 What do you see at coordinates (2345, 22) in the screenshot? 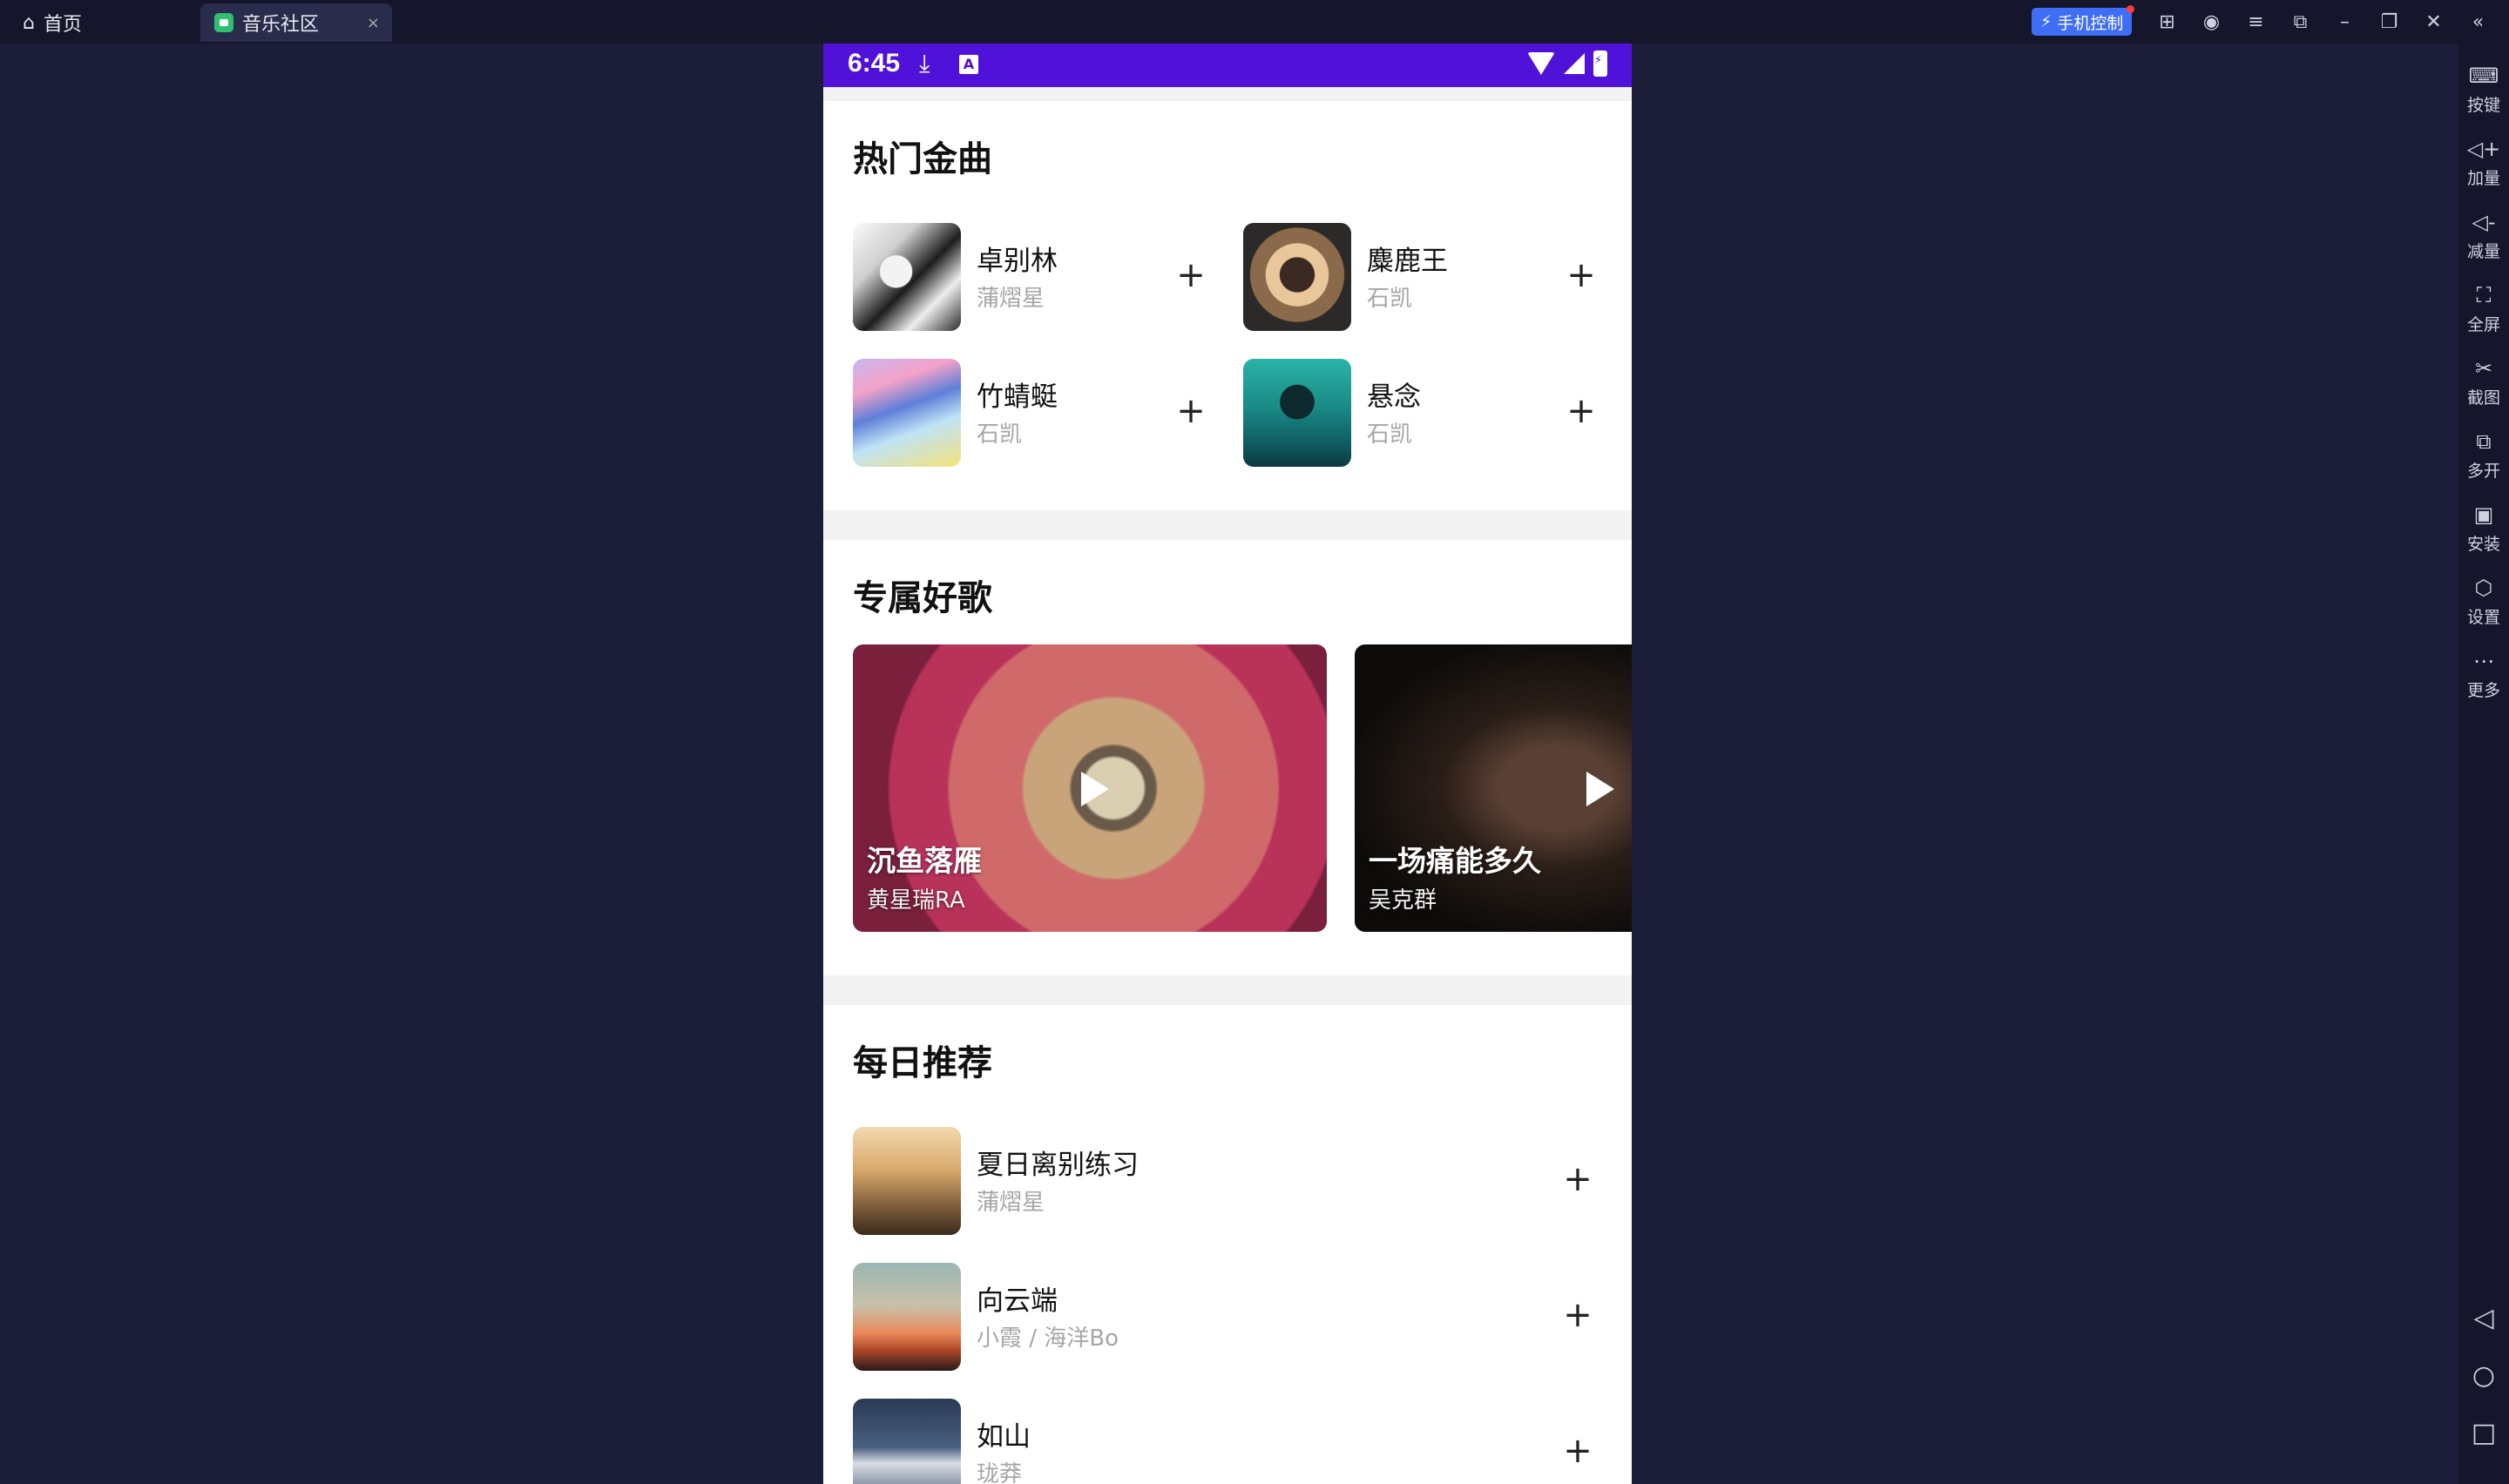
I see `minimize-icon: –` at bounding box center [2345, 22].